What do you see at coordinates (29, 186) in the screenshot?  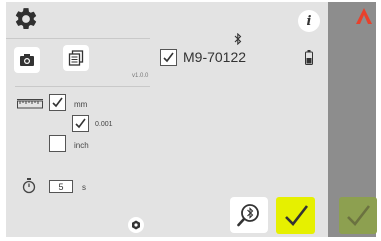 I see `stopwatch-icon` at bounding box center [29, 186].